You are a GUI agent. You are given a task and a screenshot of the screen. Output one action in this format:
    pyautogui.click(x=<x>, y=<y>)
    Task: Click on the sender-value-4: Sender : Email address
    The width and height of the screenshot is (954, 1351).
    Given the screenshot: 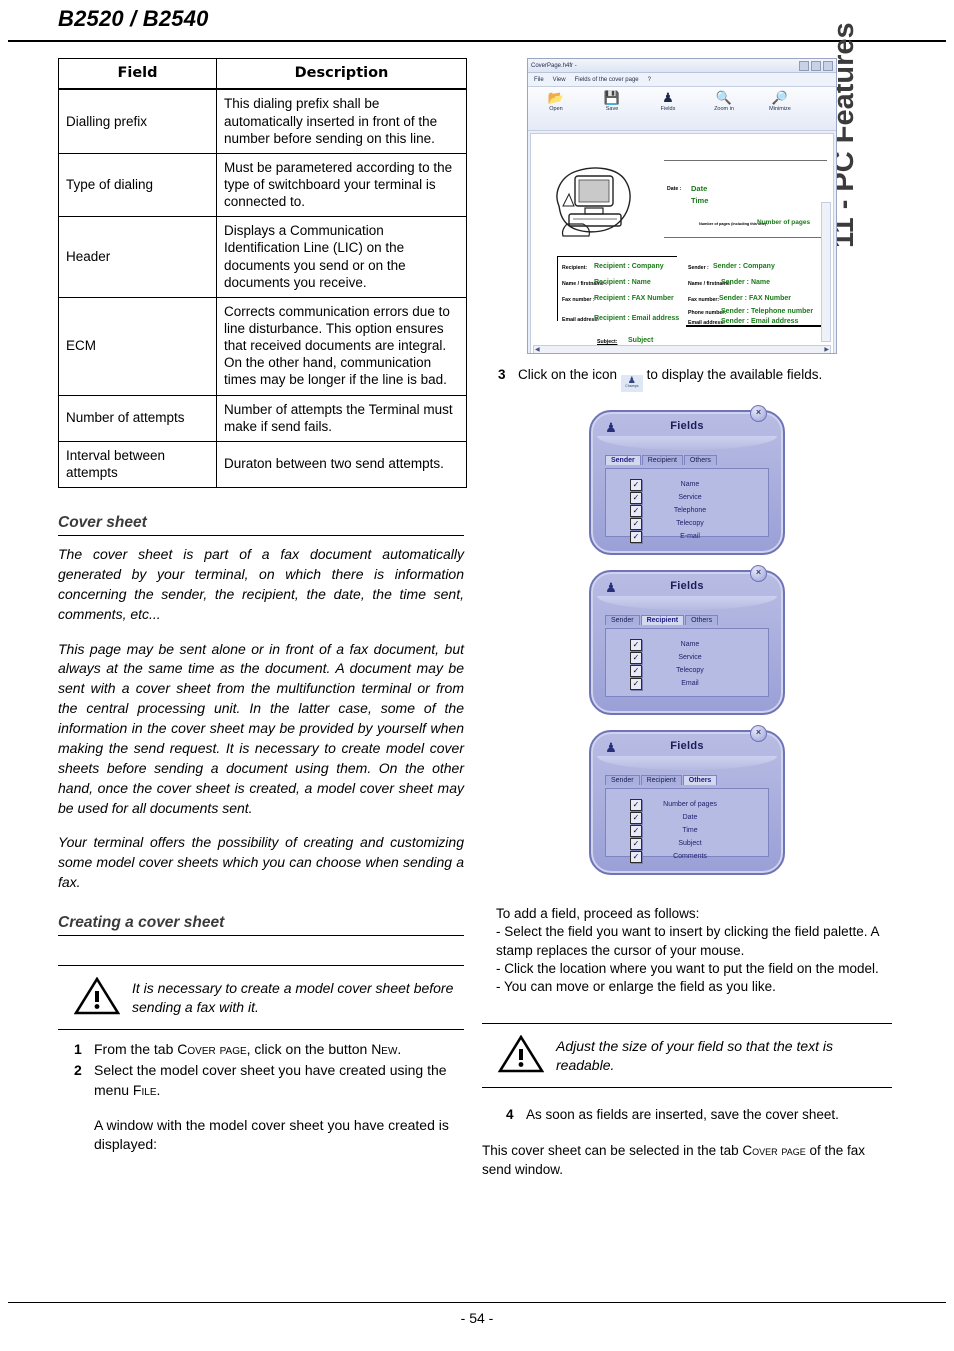 What is the action you would take?
    pyautogui.click(x=759, y=321)
    